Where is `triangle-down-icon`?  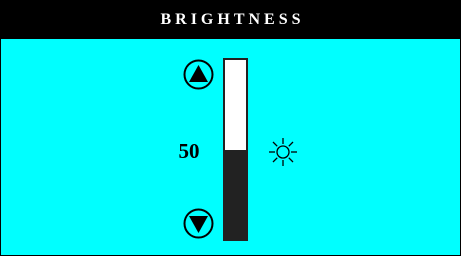 triangle-down-icon is located at coordinates (198, 223).